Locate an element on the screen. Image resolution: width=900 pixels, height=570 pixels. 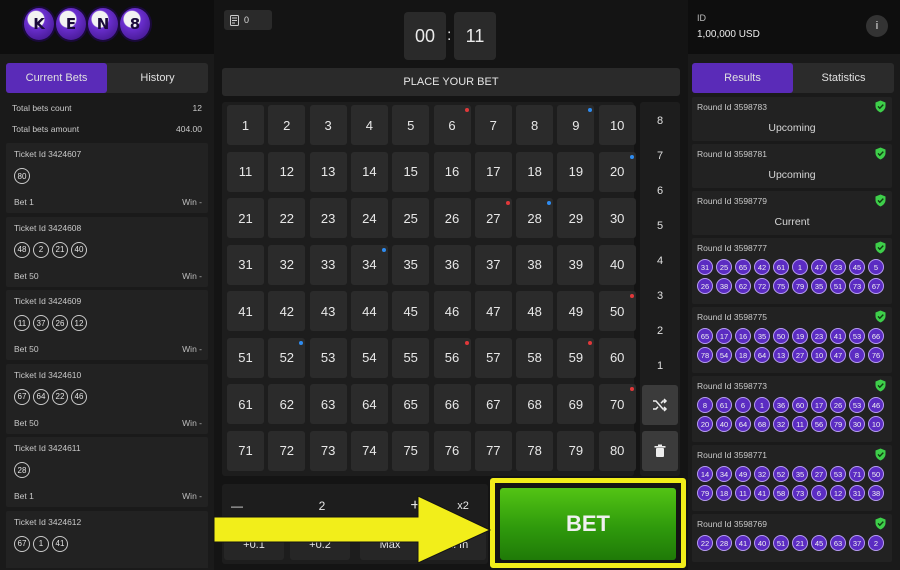
number-cell-5: 5 is located at coordinates (411, 125).